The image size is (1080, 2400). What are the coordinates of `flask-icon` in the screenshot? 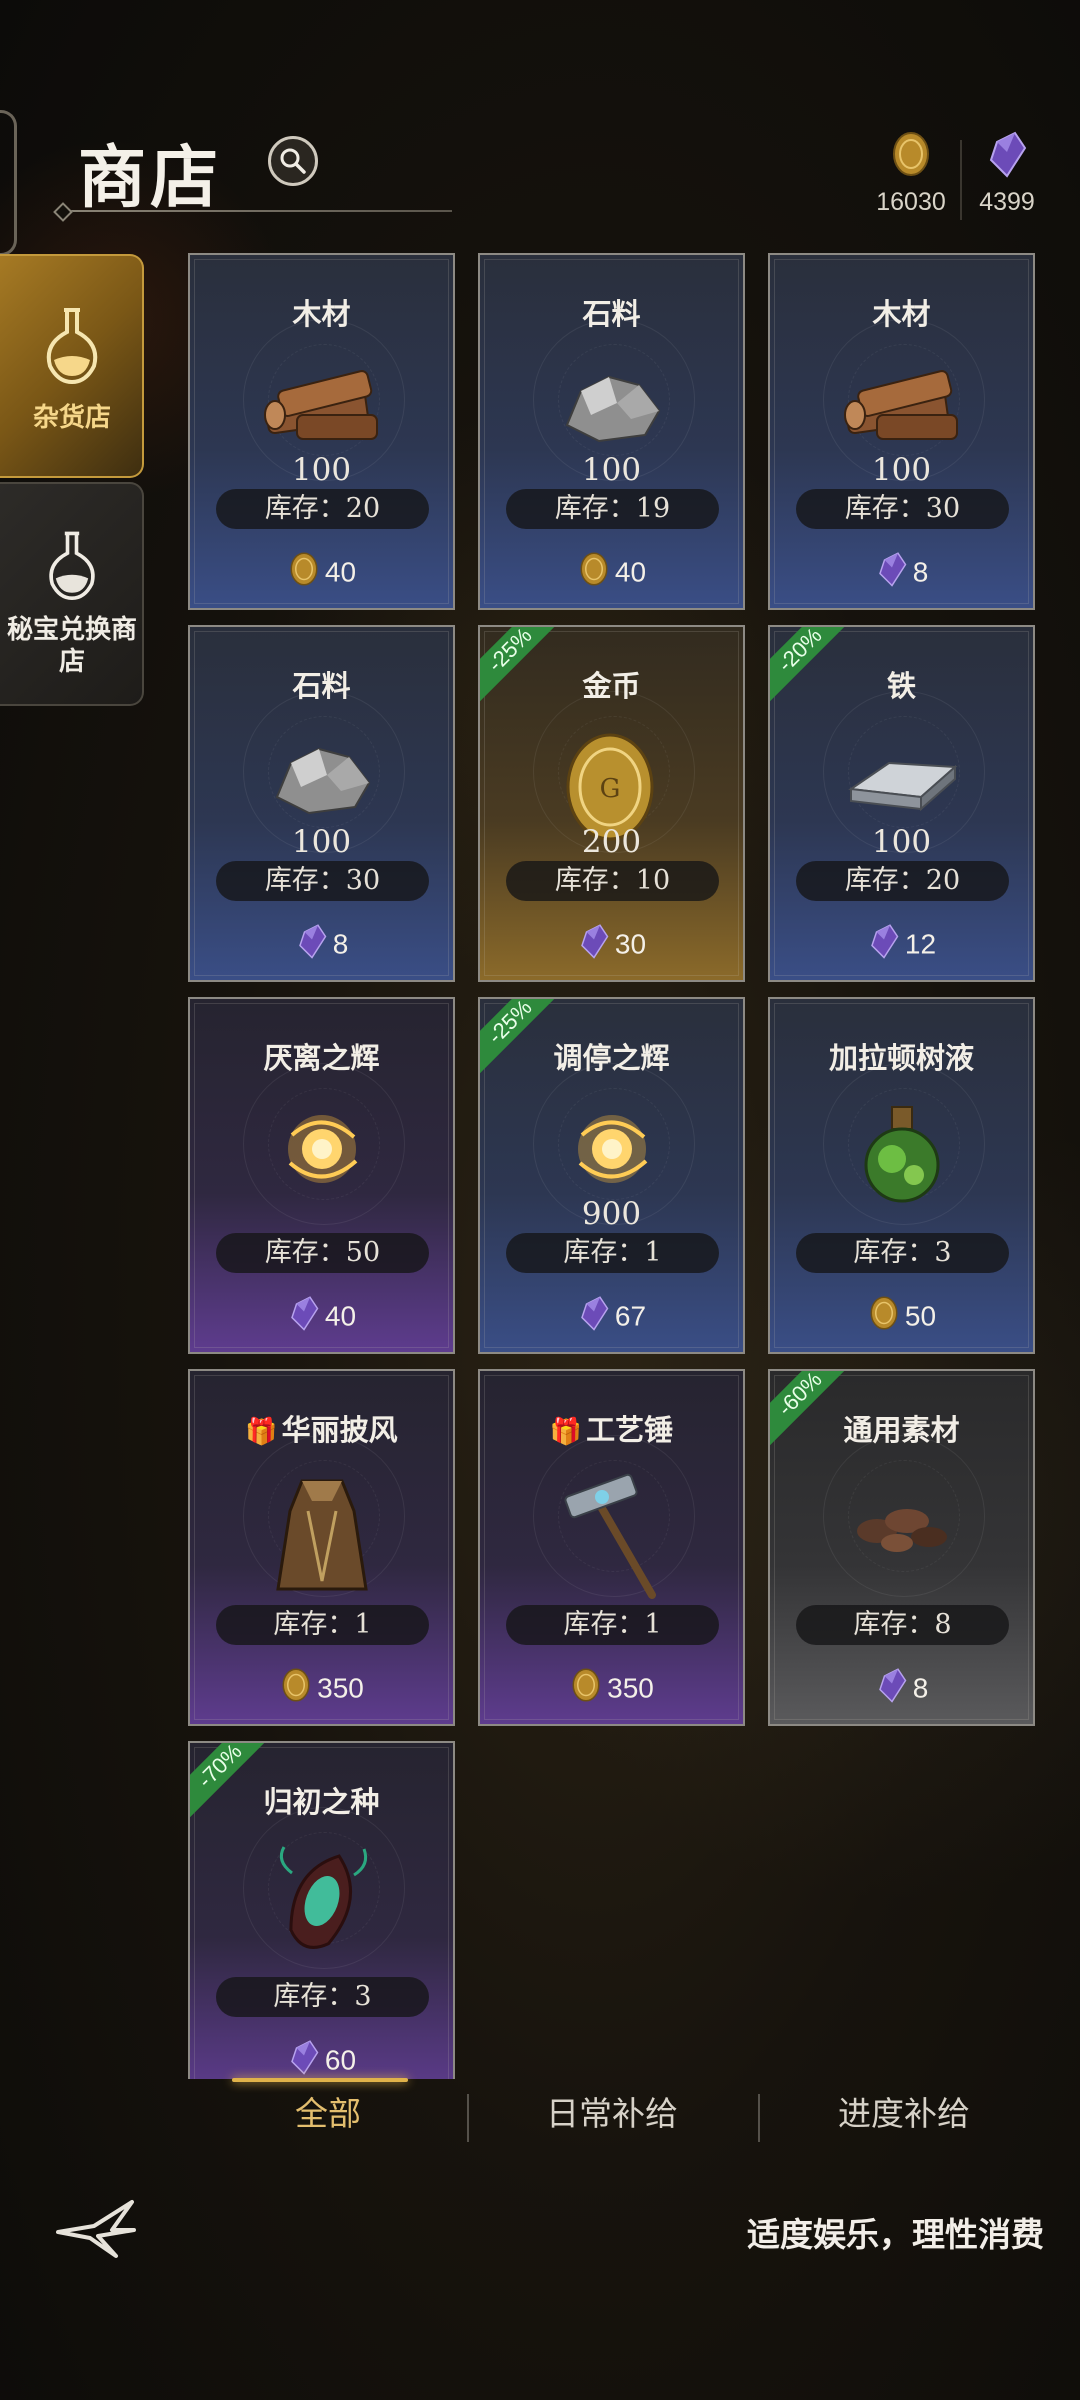 It's located at (72, 346).